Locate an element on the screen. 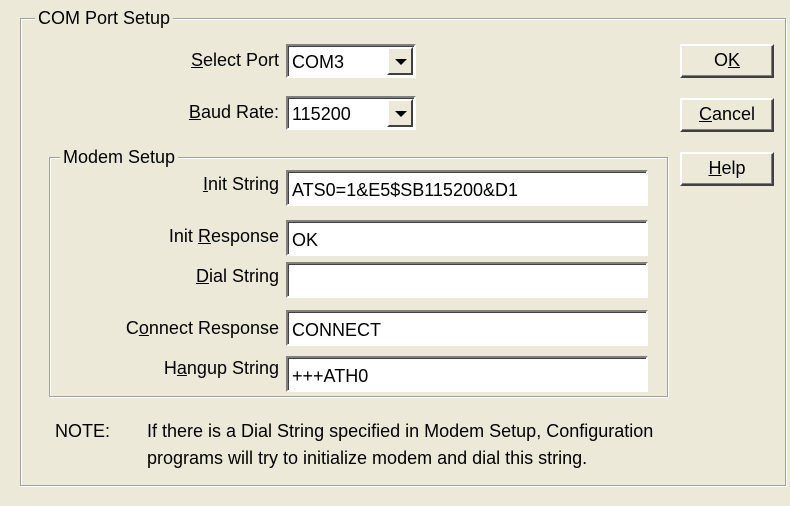  cancel-button: Cancel is located at coordinates (727, 115).